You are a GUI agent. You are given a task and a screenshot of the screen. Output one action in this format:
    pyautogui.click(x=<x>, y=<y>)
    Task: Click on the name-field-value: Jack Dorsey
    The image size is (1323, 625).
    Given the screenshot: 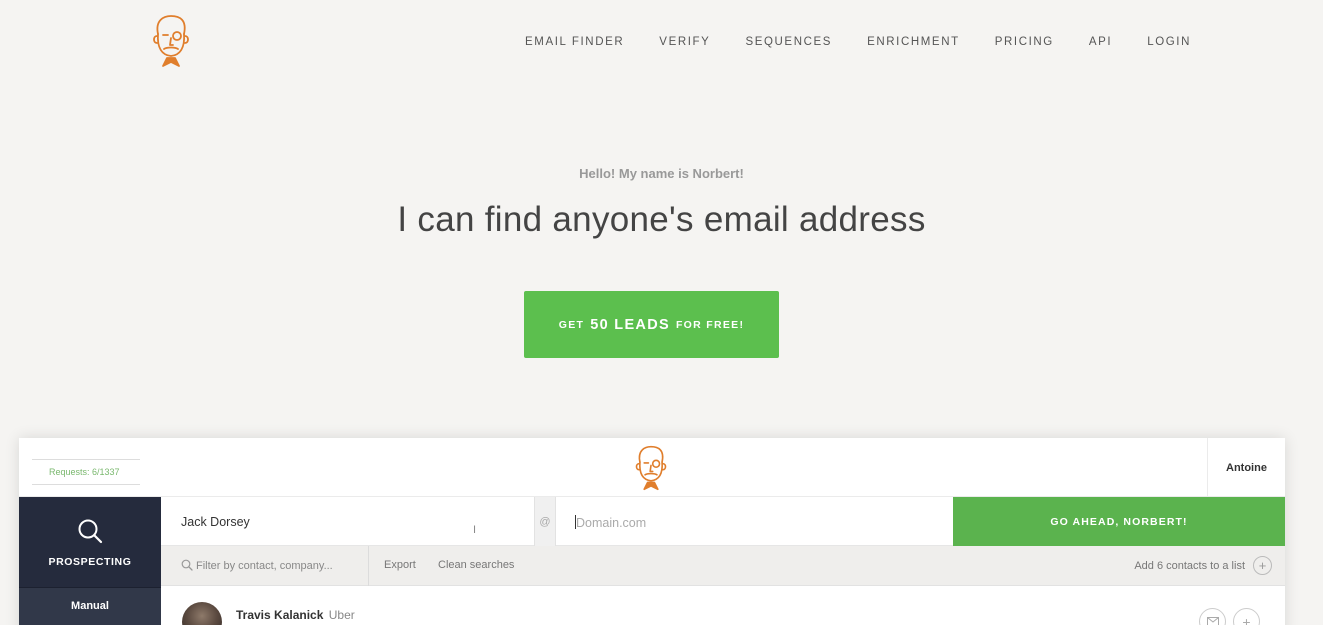 What is the action you would take?
    pyautogui.click(x=215, y=522)
    